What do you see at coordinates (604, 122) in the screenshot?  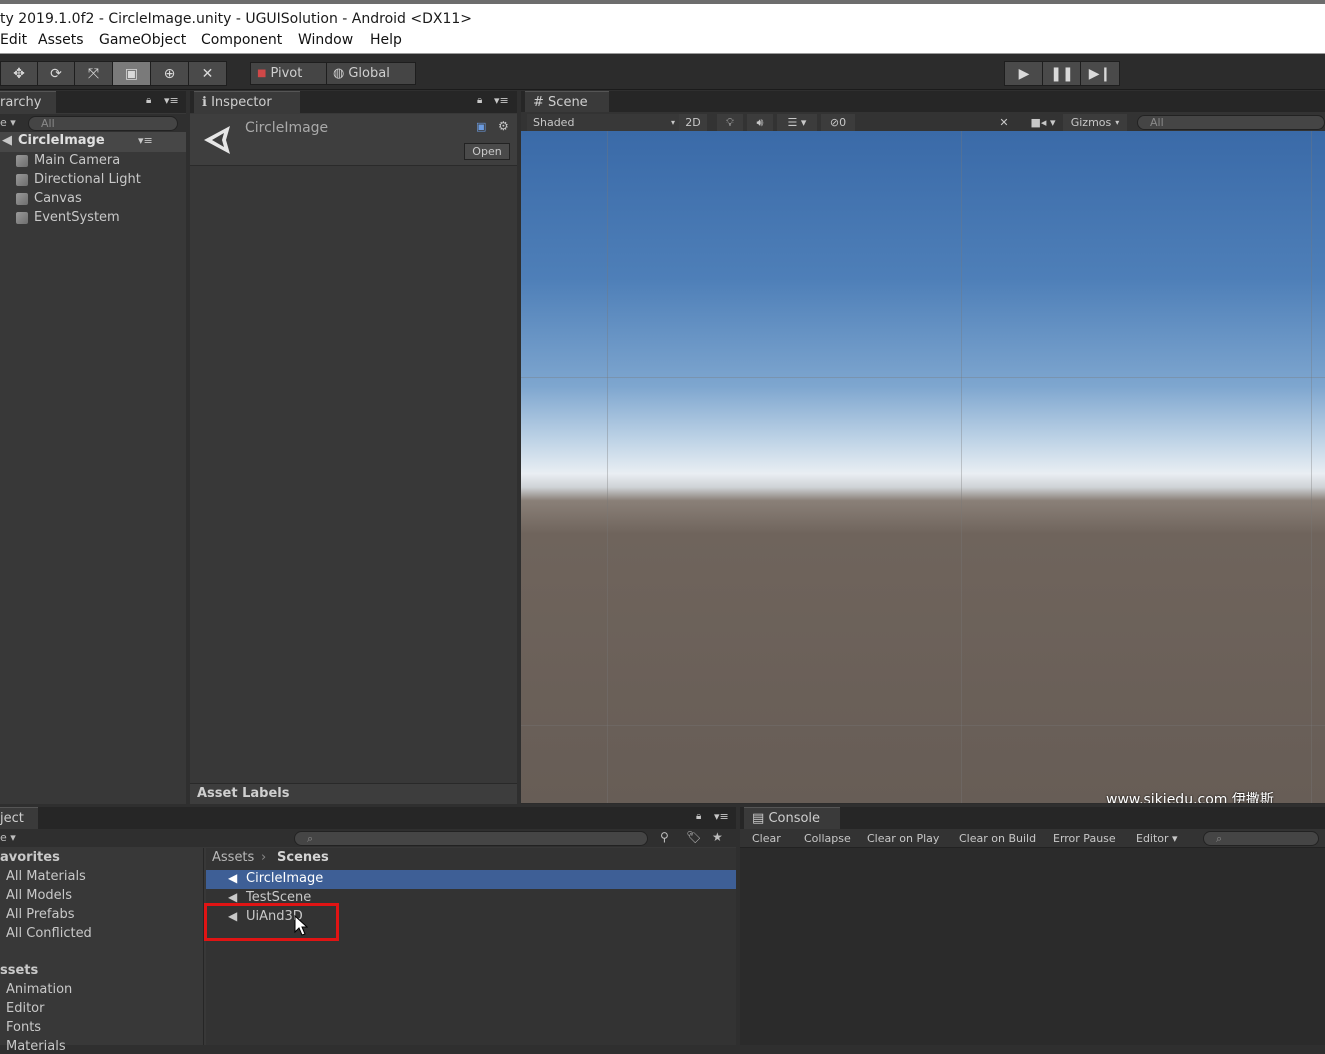 I see `shading-mode-dropdown: Shaded ▾` at bounding box center [604, 122].